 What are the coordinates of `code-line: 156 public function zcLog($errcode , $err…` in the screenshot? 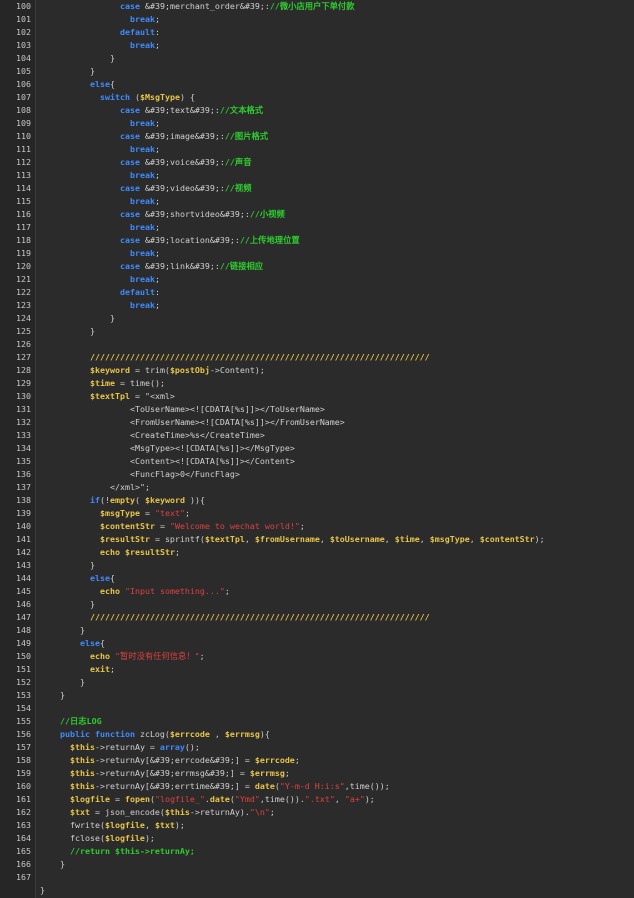 It's located at (317, 734).